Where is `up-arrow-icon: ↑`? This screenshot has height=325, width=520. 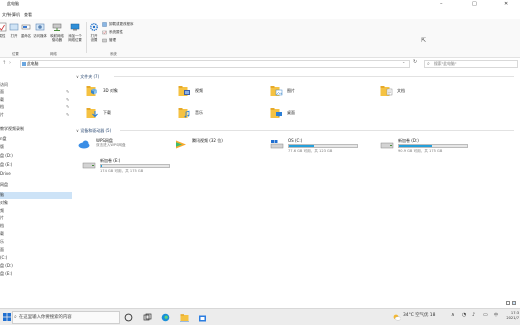
up-arrow-icon: ↑ is located at coordinates (4, 63).